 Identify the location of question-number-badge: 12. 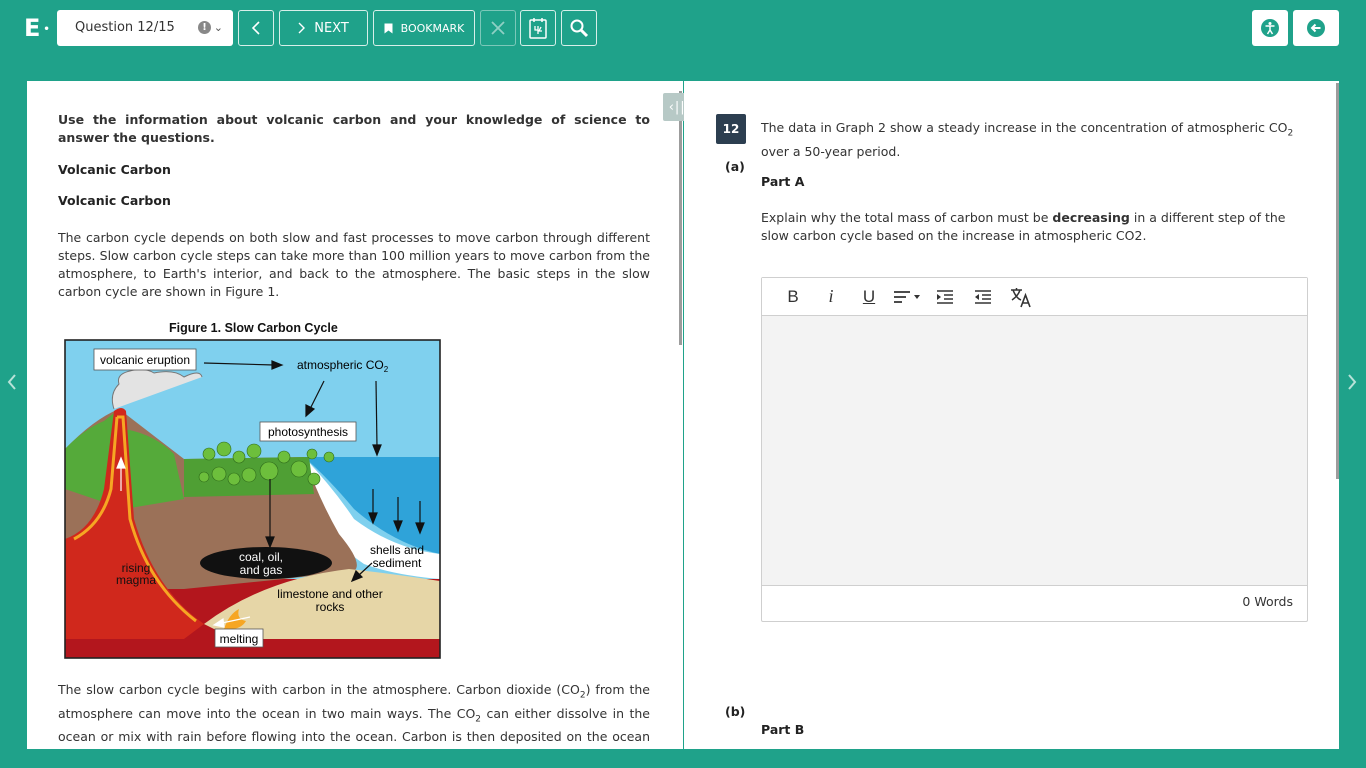
(731, 129).